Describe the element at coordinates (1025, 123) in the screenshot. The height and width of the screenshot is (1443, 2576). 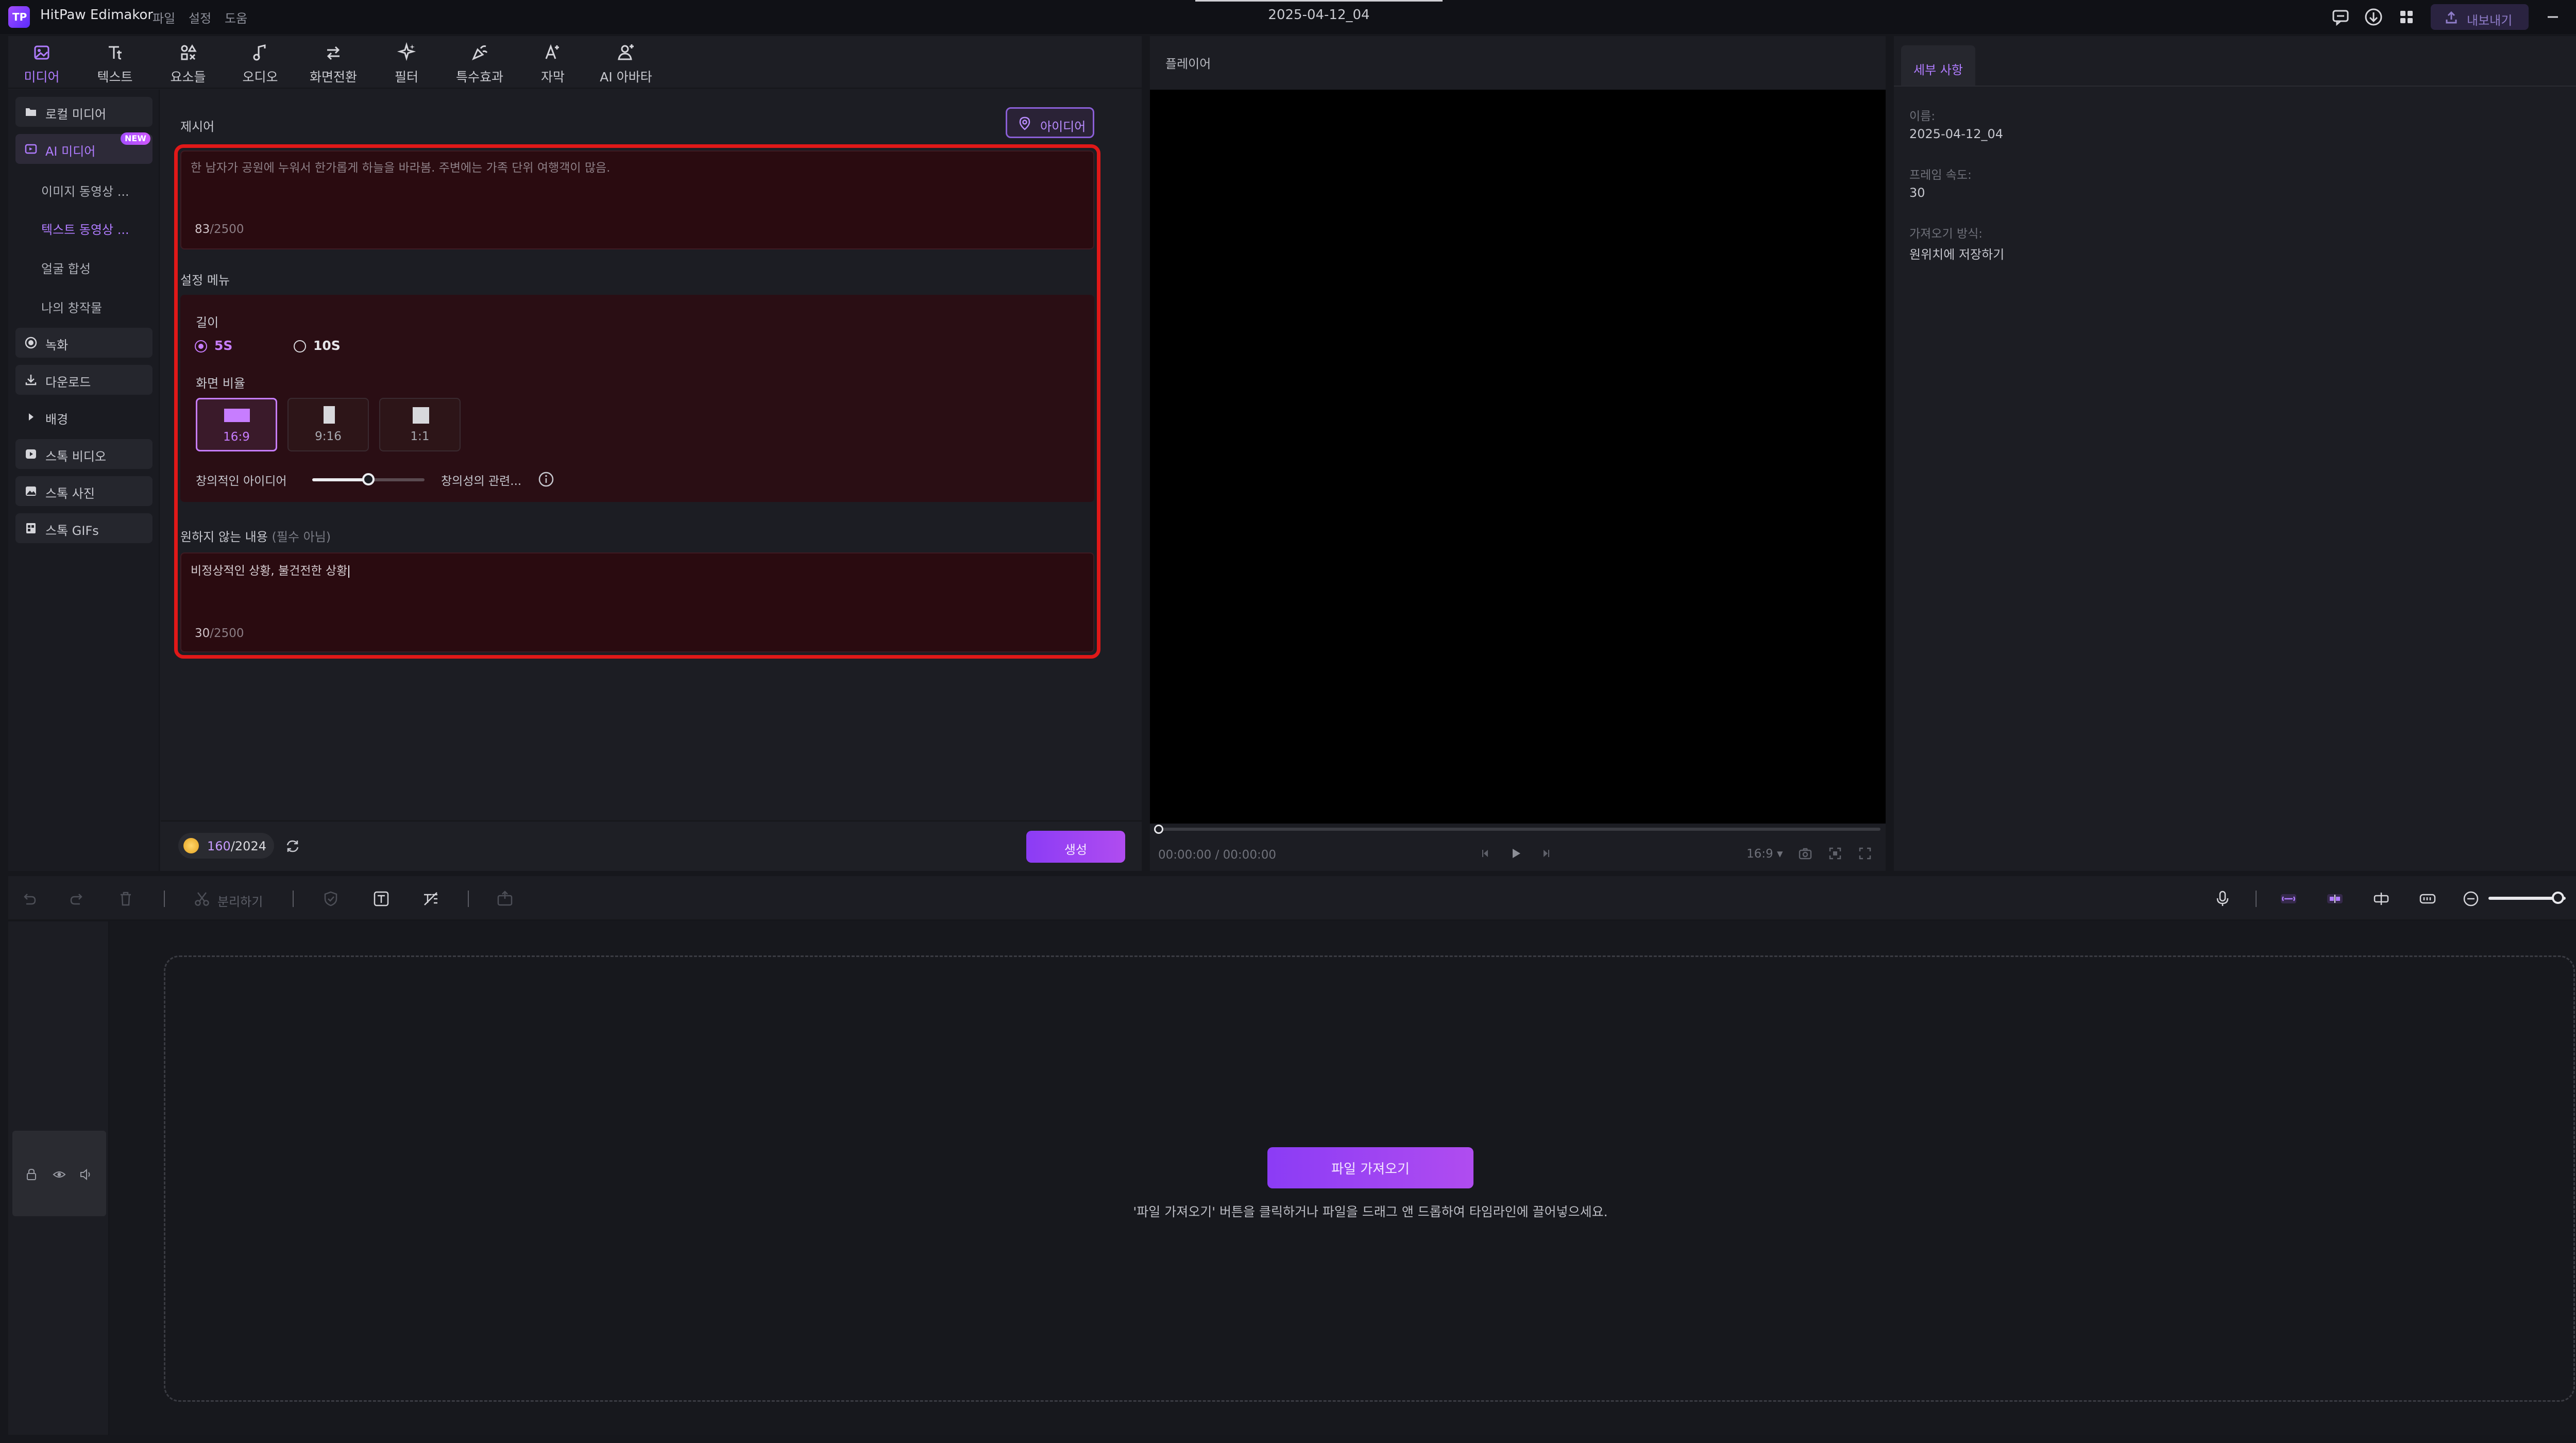
I see `location-pin-icon` at that location.